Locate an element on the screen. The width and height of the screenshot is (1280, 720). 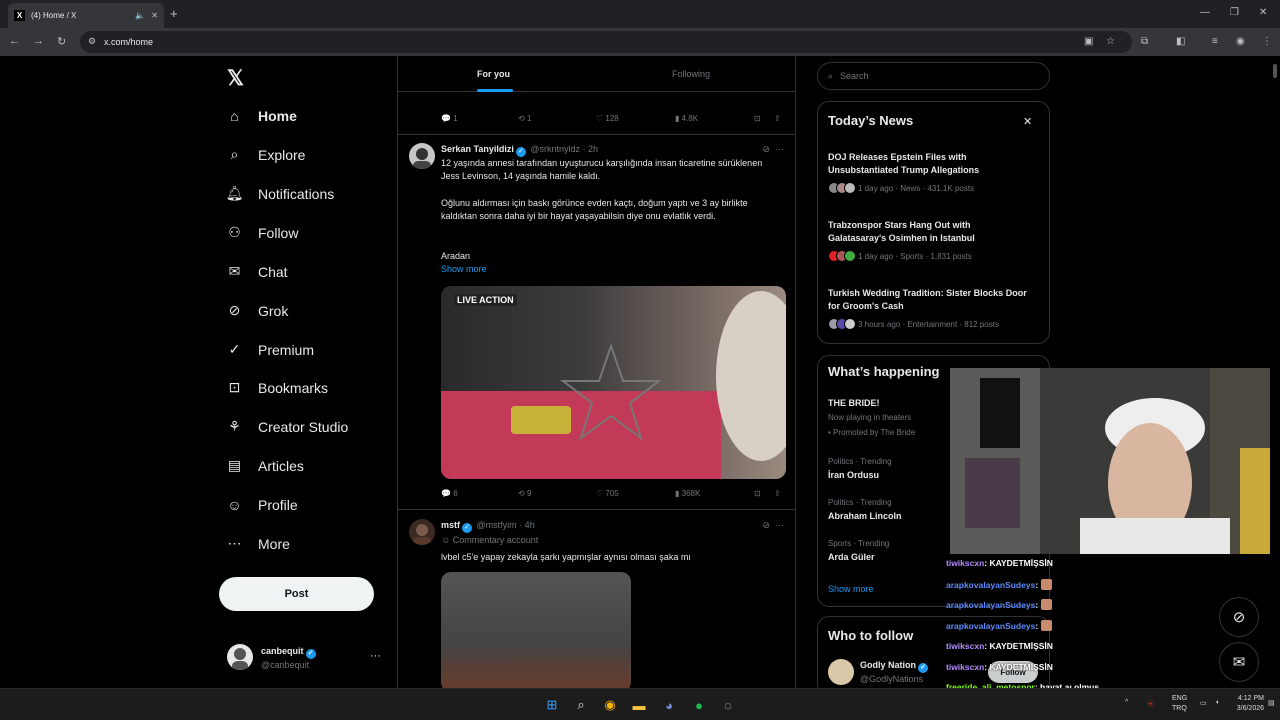
trend-name: İran Ordusu is located at coordinates (853, 475).